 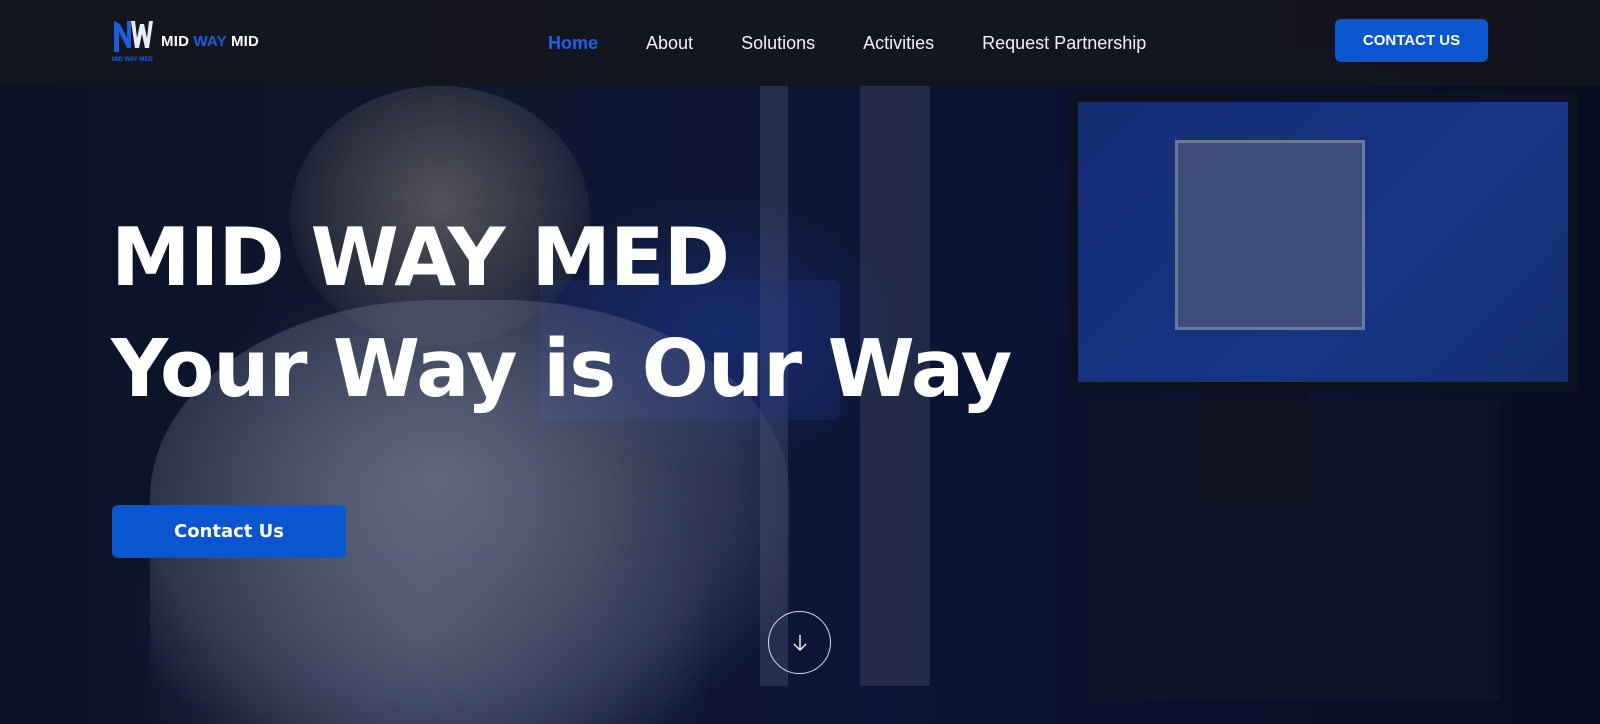 What do you see at coordinates (573, 43) in the screenshot?
I see `nav-item-home: Home` at bounding box center [573, 43].